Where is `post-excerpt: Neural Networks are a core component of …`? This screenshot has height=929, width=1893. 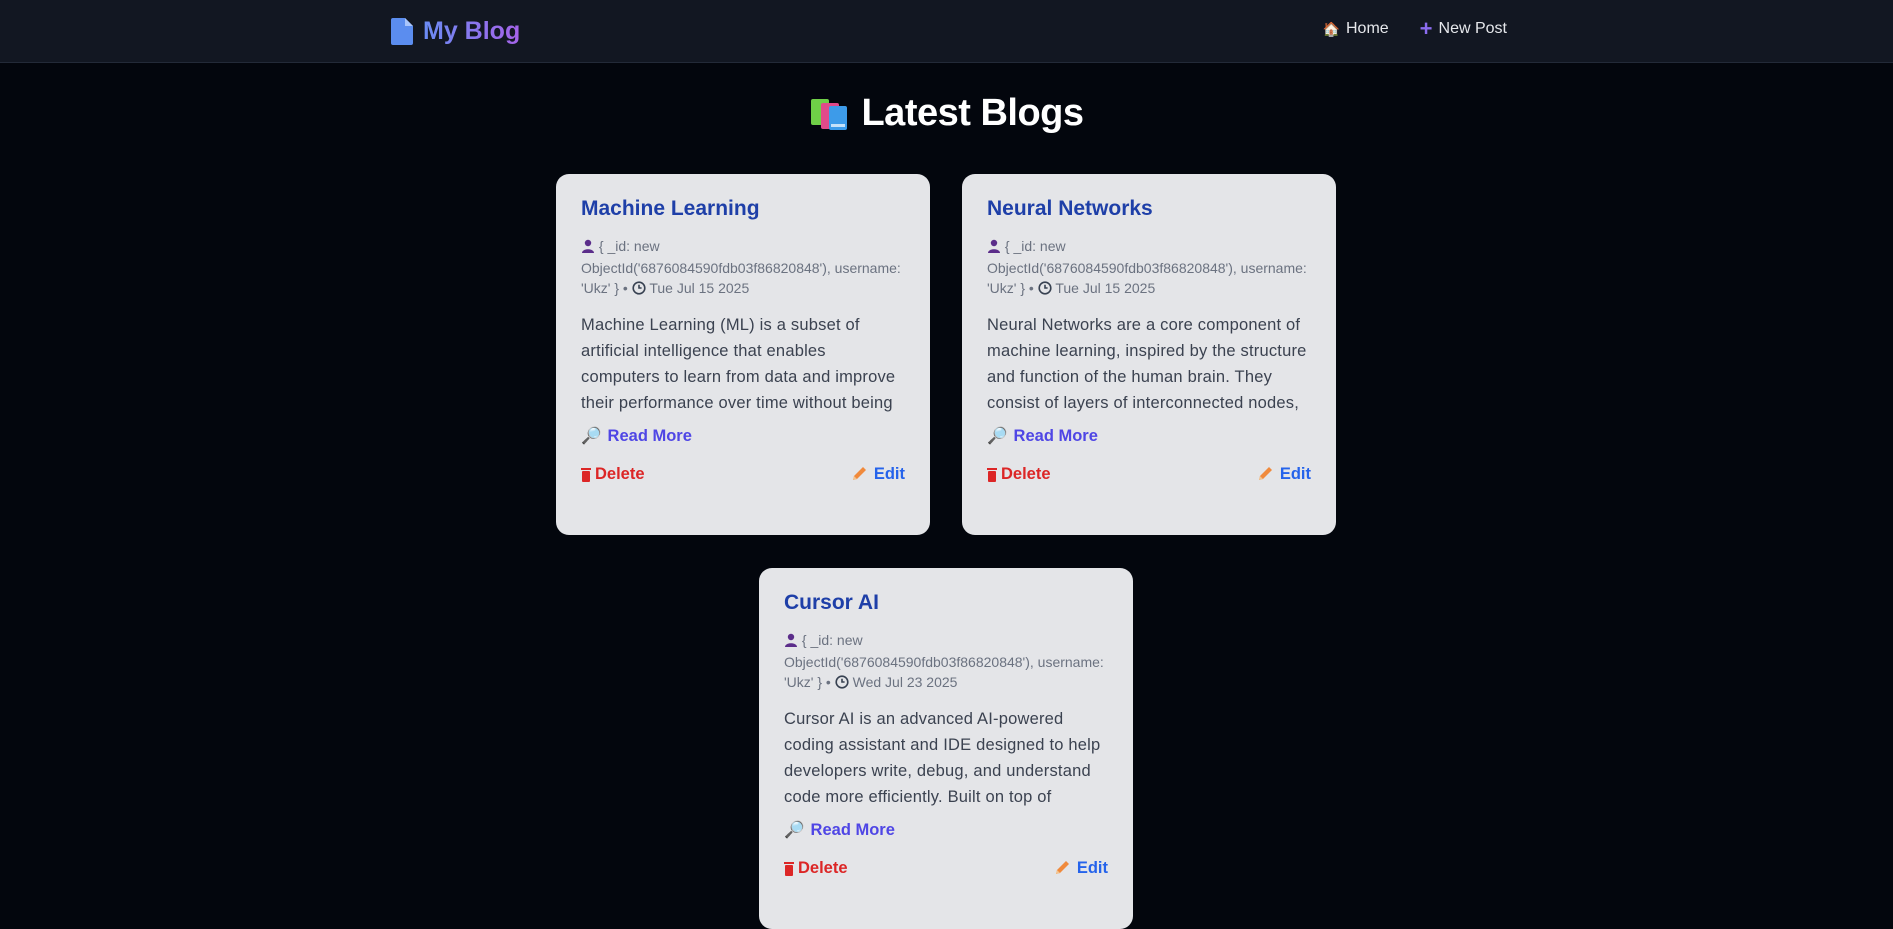
post-excerpt: Neural Networks are a core component of … is located at coordinates (1147, 364).